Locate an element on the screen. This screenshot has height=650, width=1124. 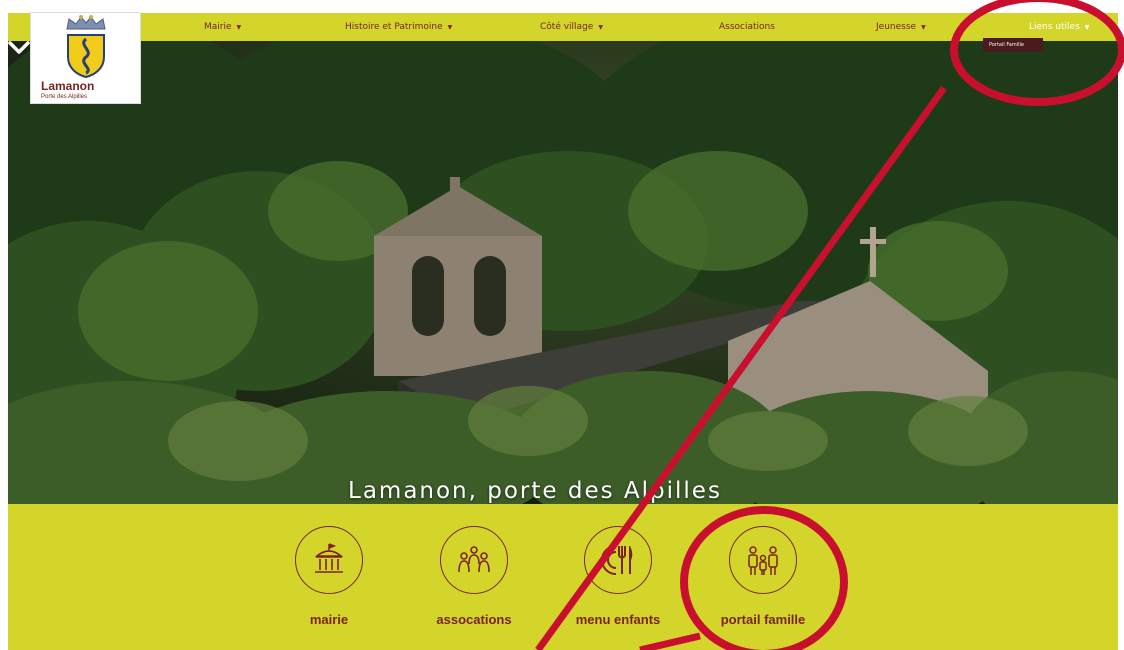
logo-name: Lamanon is located at coordinates (68, 86).